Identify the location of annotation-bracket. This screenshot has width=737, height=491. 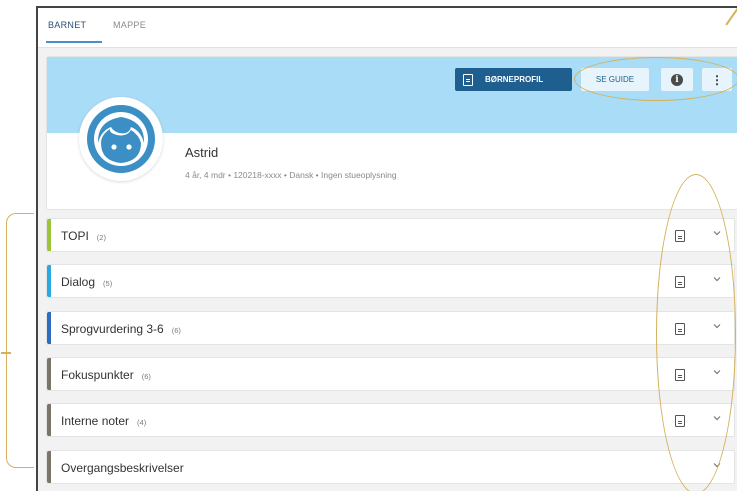
(17, 340).